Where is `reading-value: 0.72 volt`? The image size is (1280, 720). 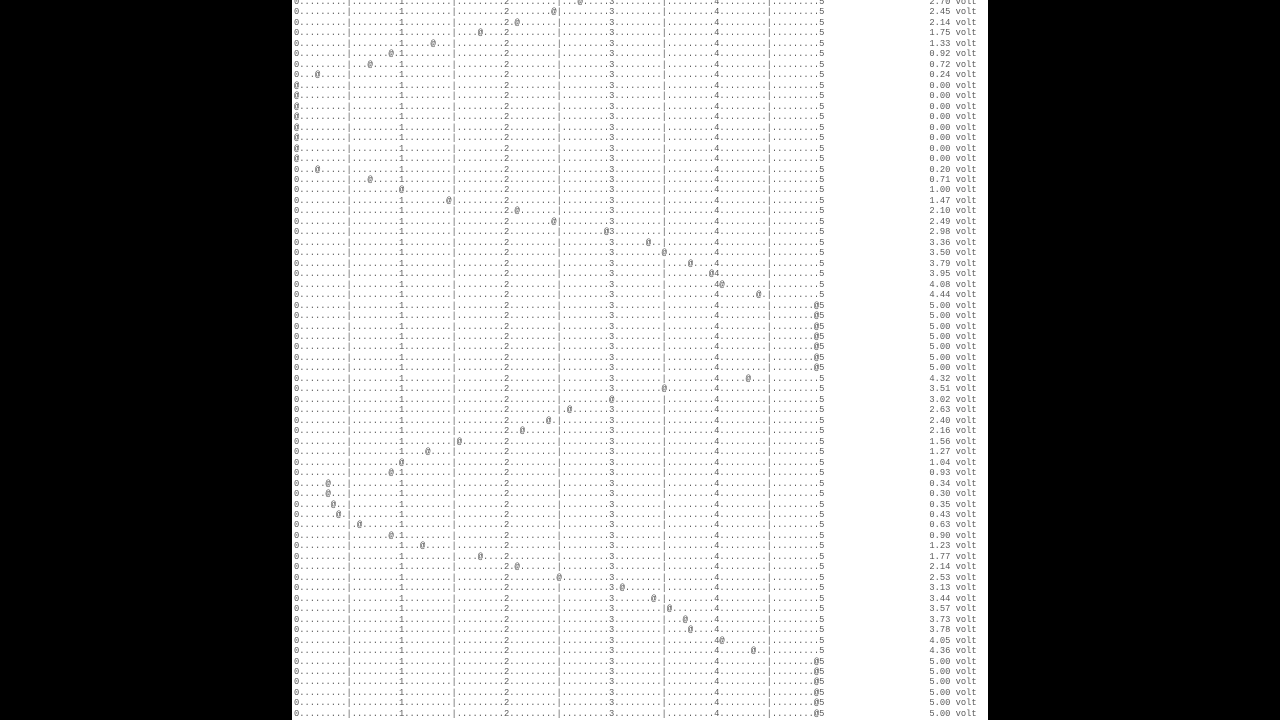 reading-value: 0.72 volt is located at coordinates (900, 64).